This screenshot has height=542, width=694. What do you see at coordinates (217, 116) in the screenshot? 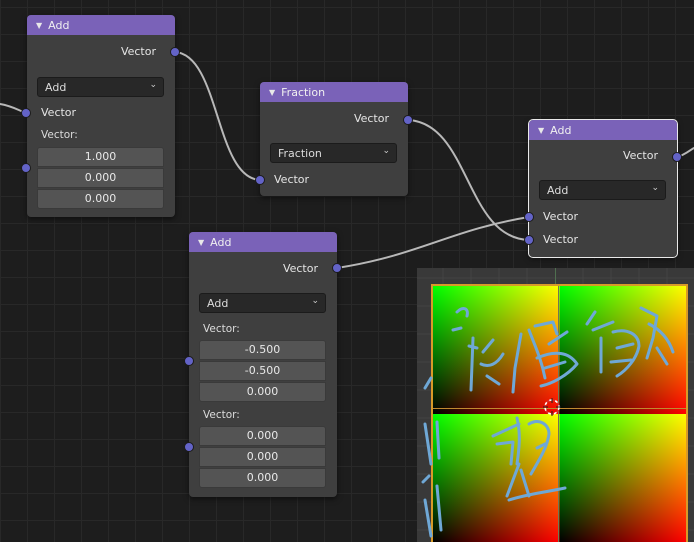
I see `link-add1-to-fraction` at bounding box center [217, 116].